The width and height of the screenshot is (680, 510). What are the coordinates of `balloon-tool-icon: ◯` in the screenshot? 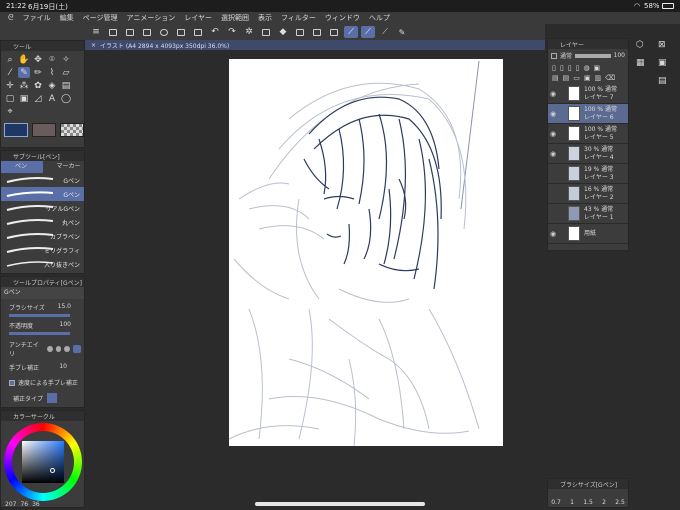 It's located at (66, 98).